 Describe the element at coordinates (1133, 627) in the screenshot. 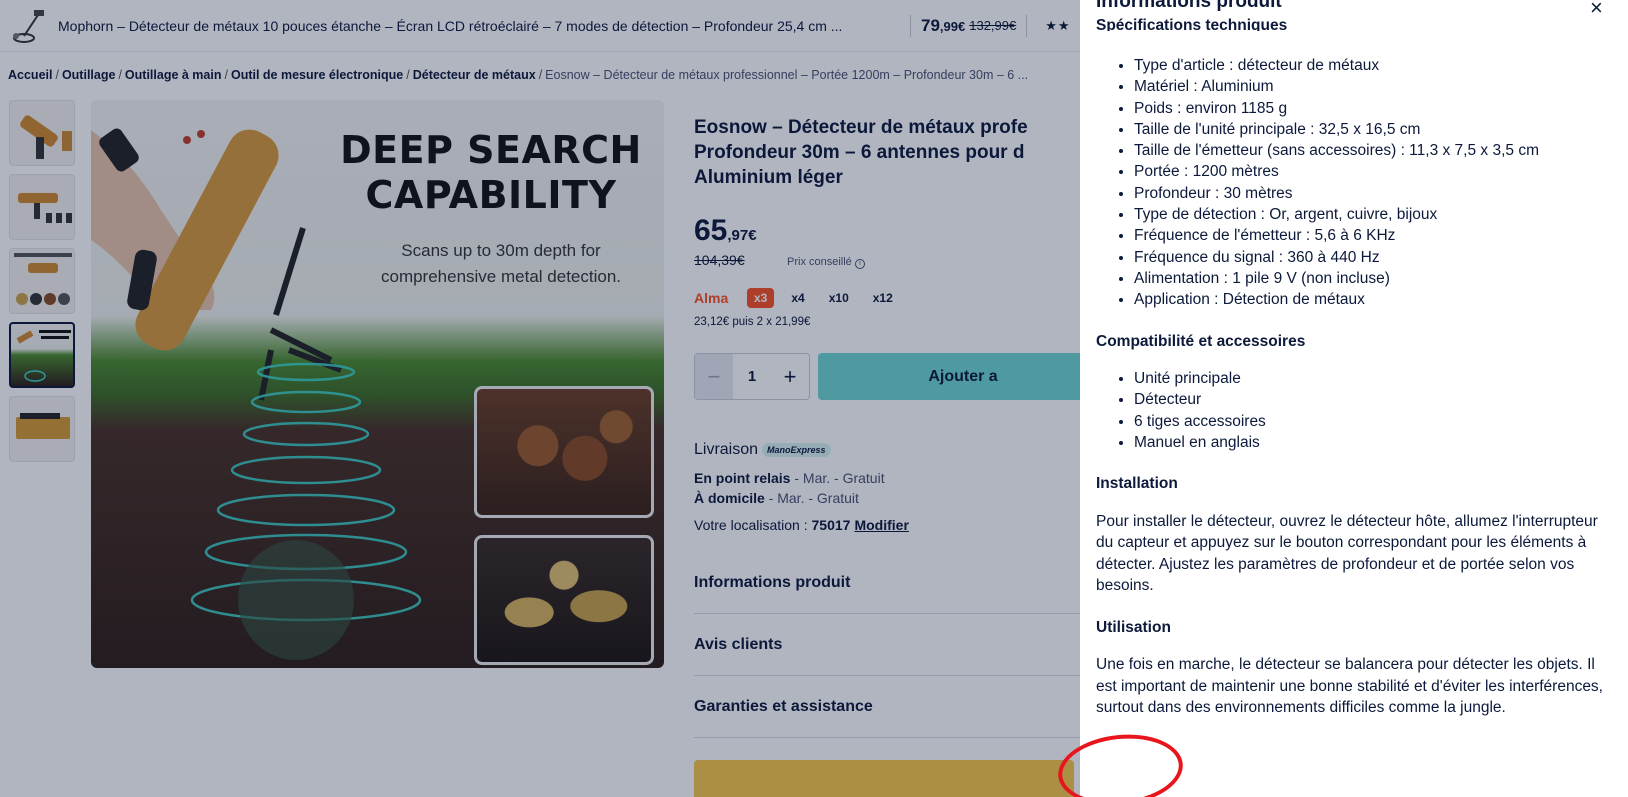

I see `section-heading-utilisation: Utilisation` at that location.